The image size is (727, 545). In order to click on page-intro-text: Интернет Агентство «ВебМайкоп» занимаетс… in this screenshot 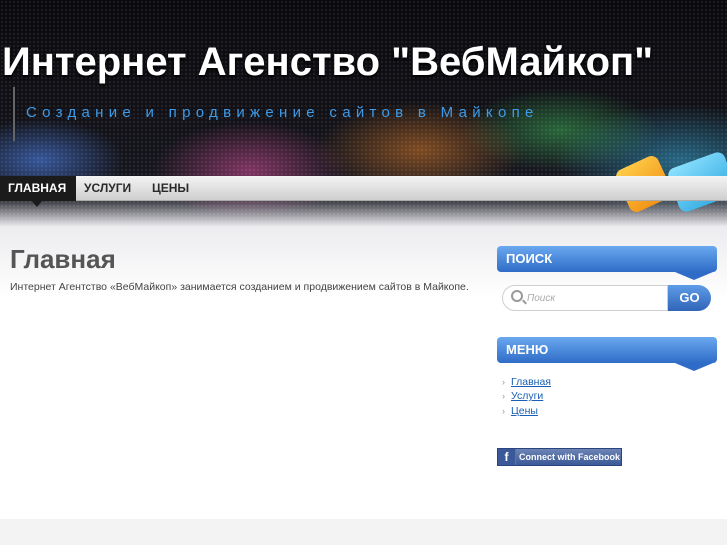, I will do `click(239, 287)`.